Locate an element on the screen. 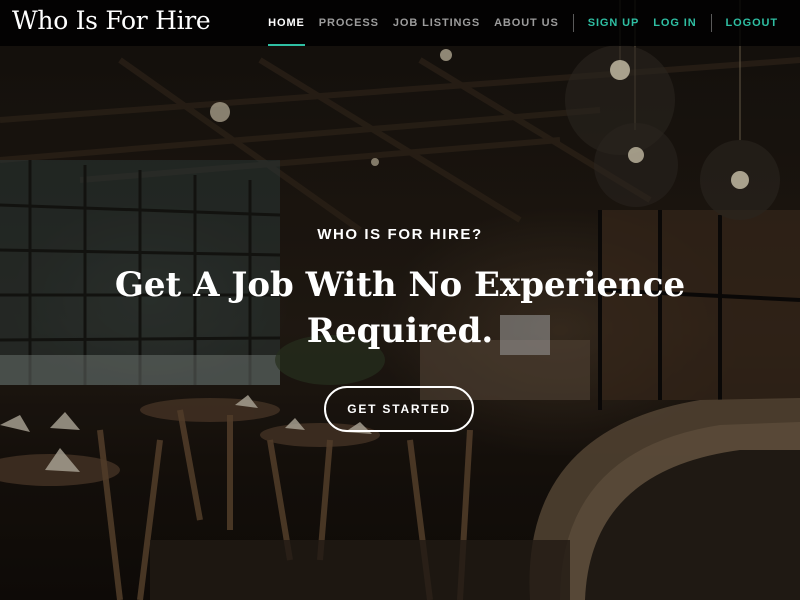 Image resolution: width=800 pixels, height=600 pixels. get-started-button: GET STARTED is located at coordinates (399, 409).